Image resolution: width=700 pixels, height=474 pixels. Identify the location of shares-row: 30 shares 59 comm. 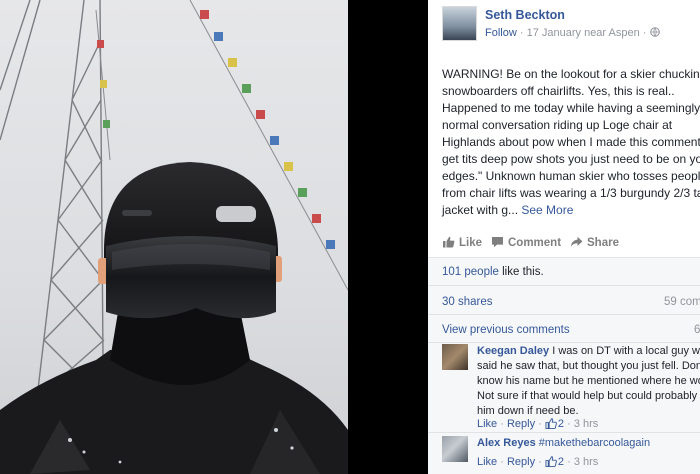
(571, 302).